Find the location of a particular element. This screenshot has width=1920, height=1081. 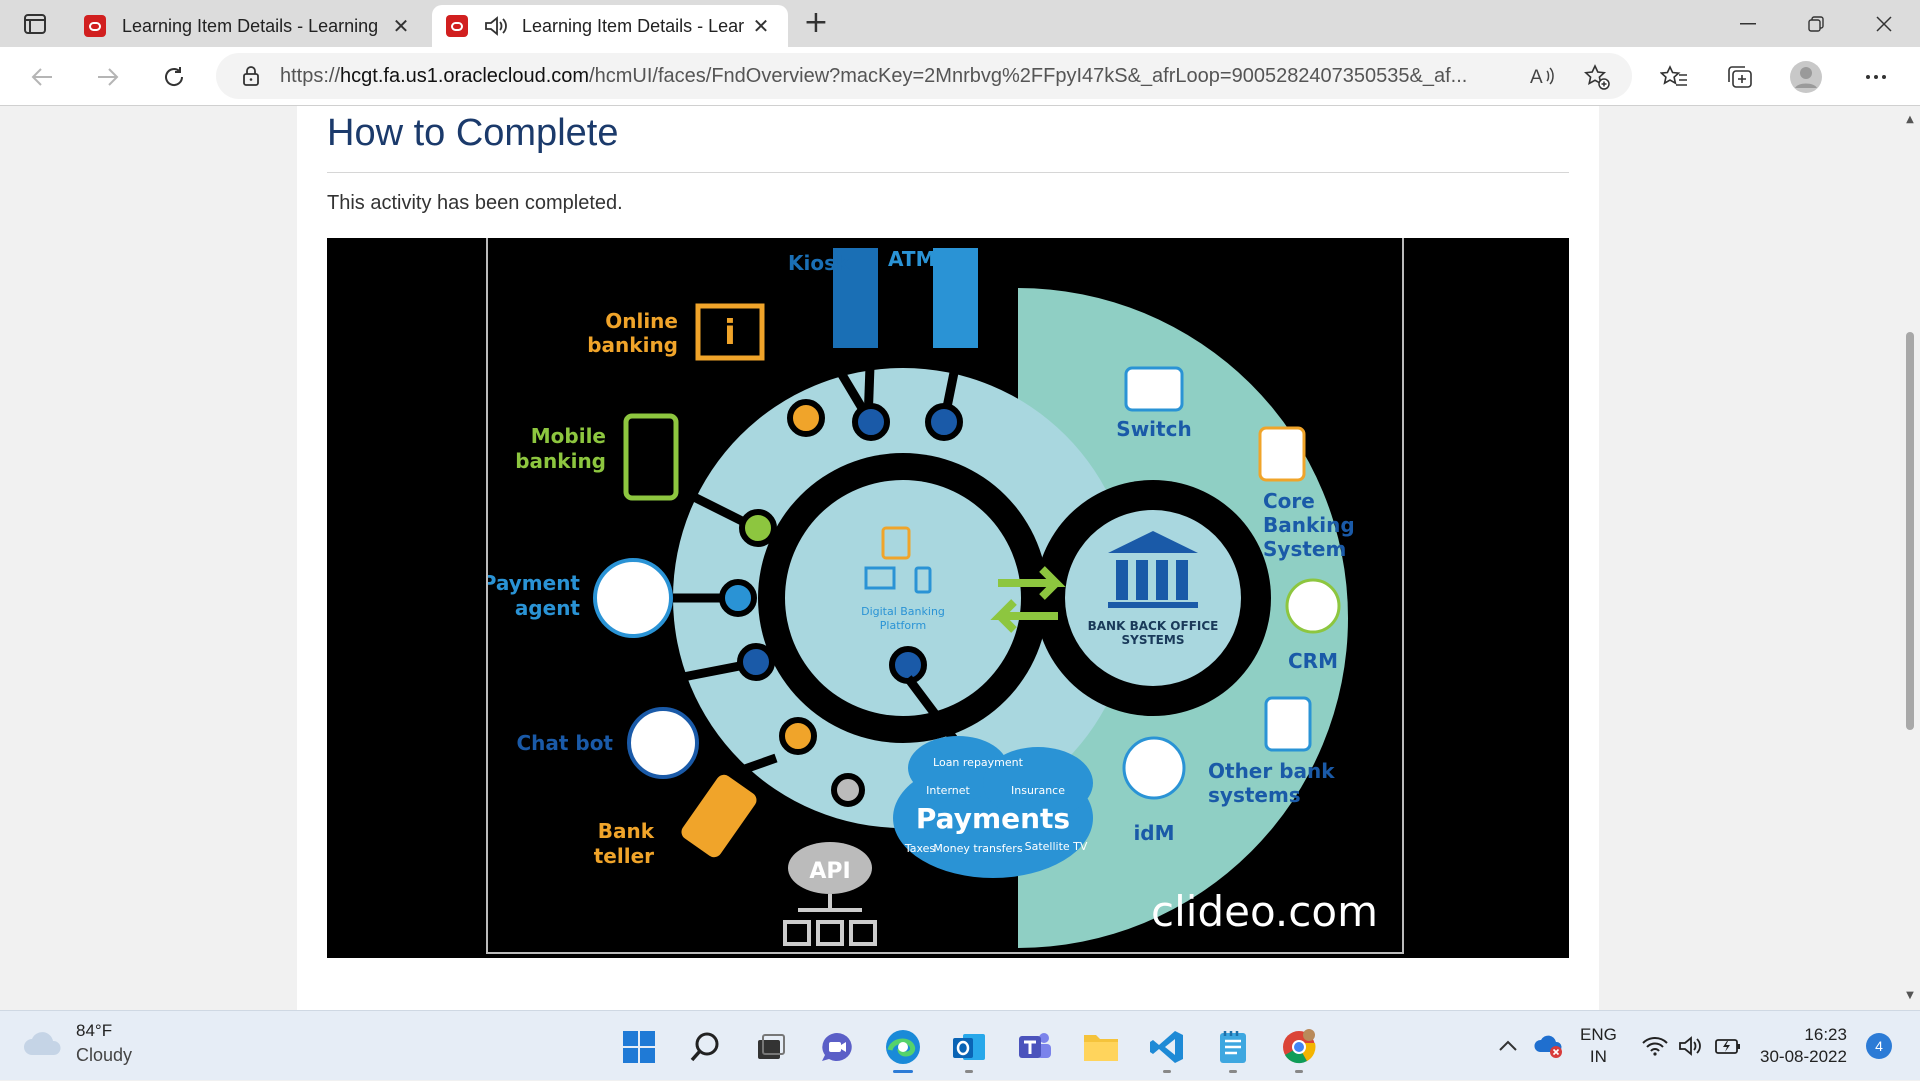

center-label: Digital Banking is located at coordinates (903, 611).